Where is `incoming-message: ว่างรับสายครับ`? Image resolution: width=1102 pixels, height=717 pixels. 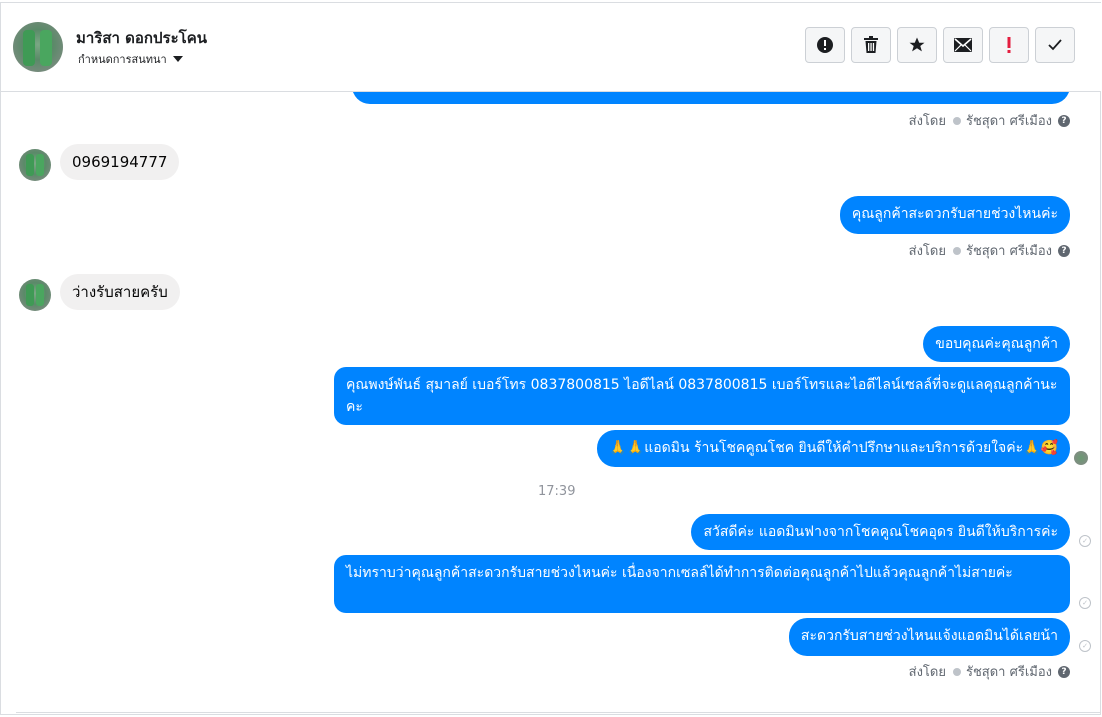 incoming-message: ว่างรับสายครับ is located at coordinates (120, 292).